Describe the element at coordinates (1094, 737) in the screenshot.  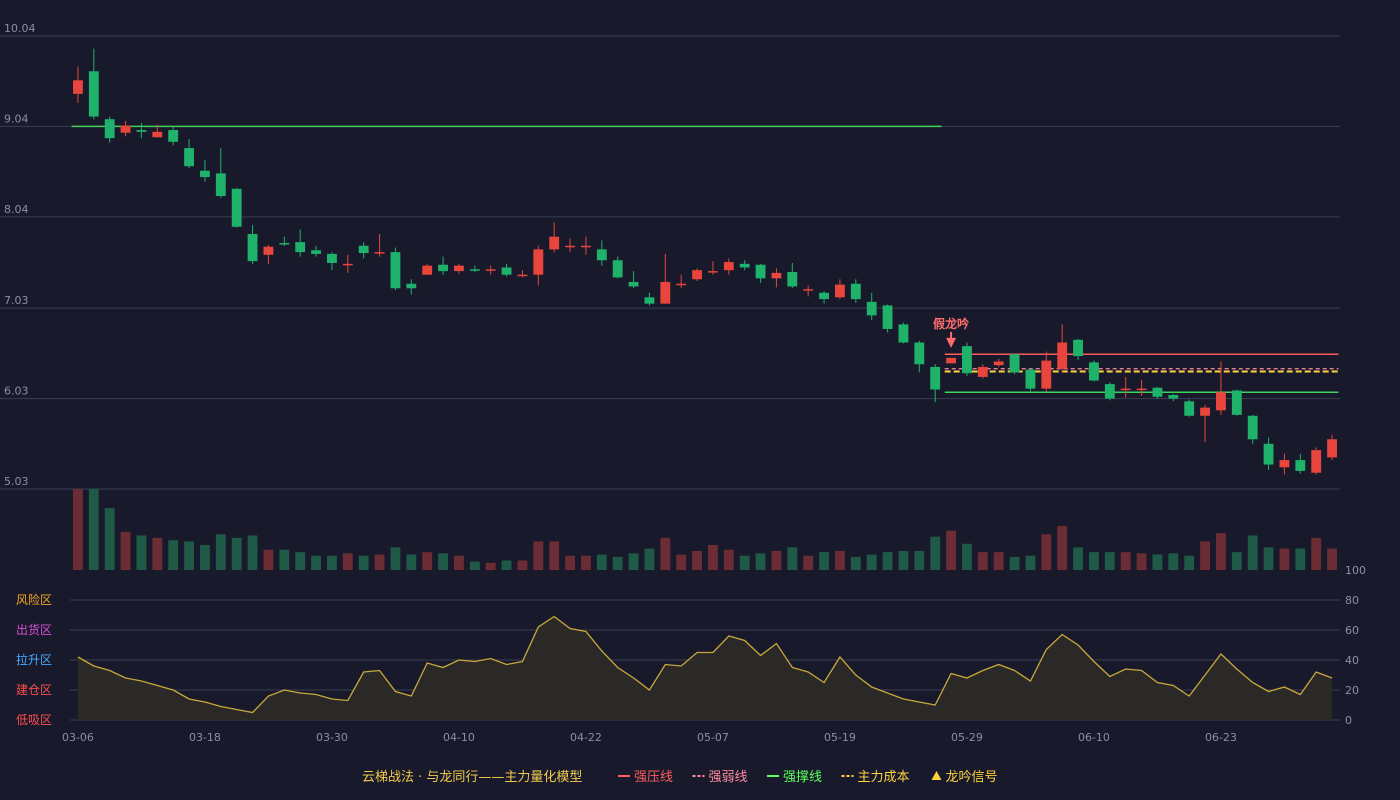
I see `x-tick-label: 06-10` at that location.